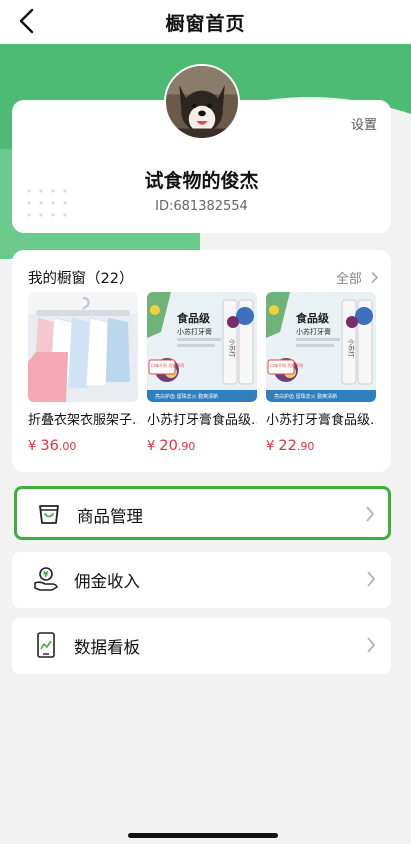  What do you see at coordinates (46, 645) in the screenshot?
I see `chart-tablet-icon` at bounding box center [46, 645].